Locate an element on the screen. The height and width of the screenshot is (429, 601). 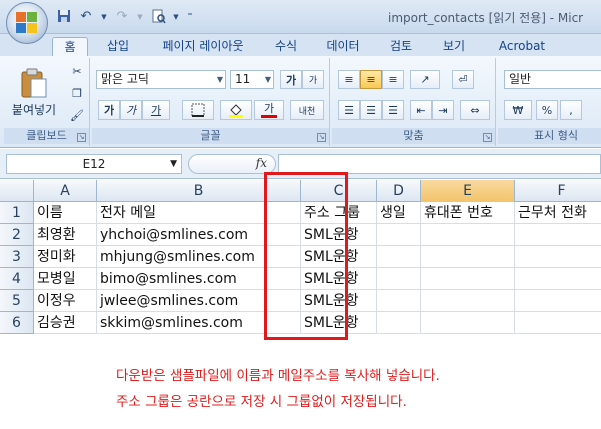
cell-f5 is located at coordinates (558, 301).